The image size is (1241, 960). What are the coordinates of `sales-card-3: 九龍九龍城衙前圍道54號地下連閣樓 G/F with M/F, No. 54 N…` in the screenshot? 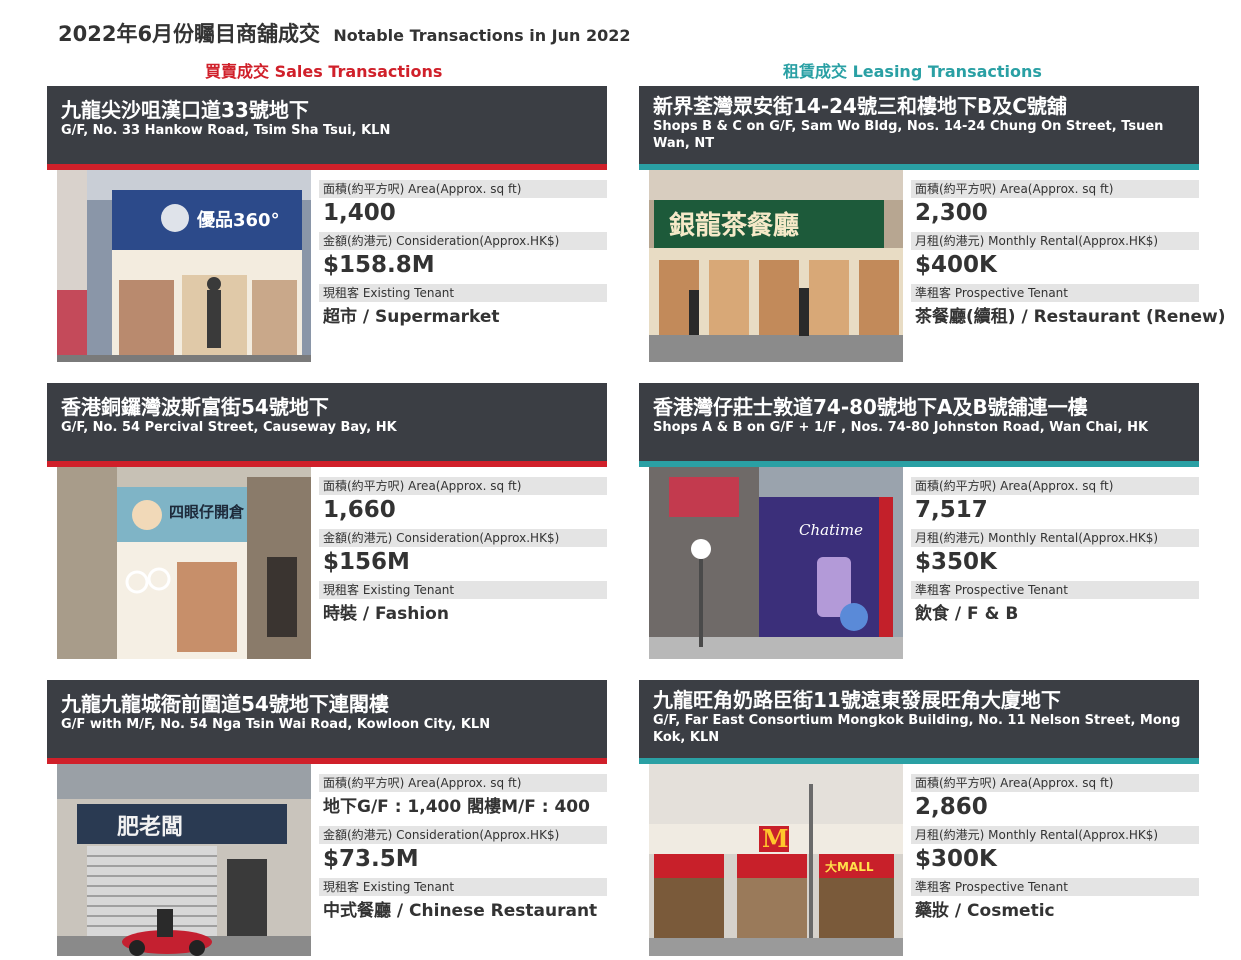 It's located at (327, 818).